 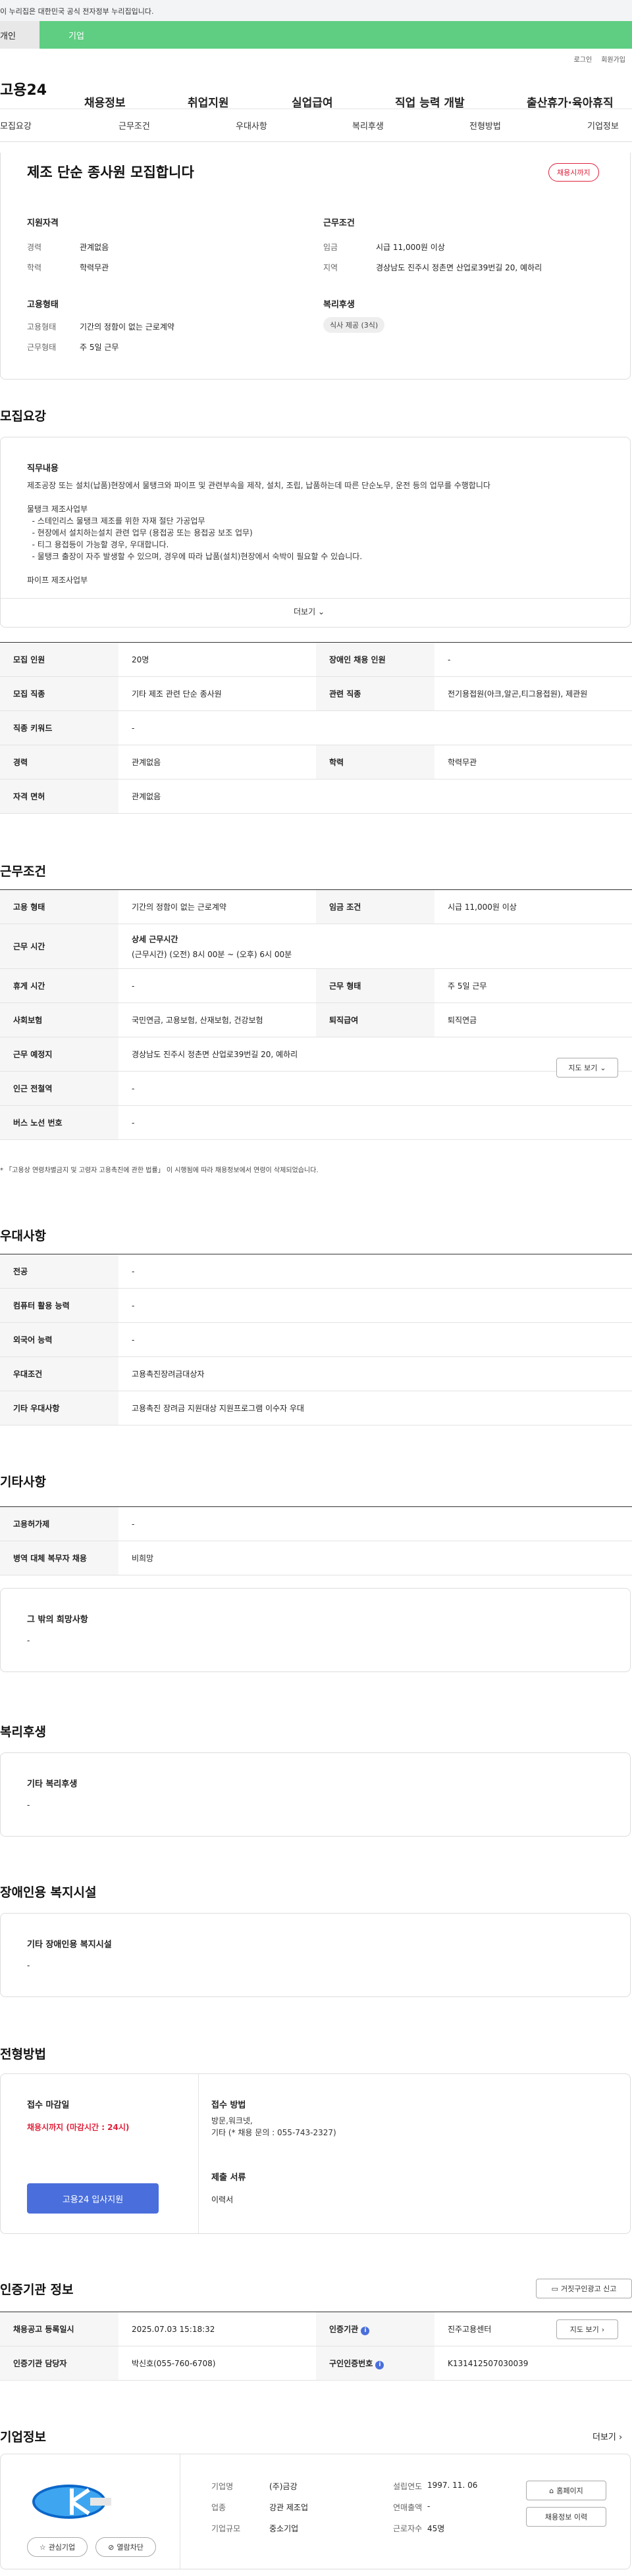 I want to click on gnb-item-leave: 출산휴가·육아휴직, so click(x=570, y=101).